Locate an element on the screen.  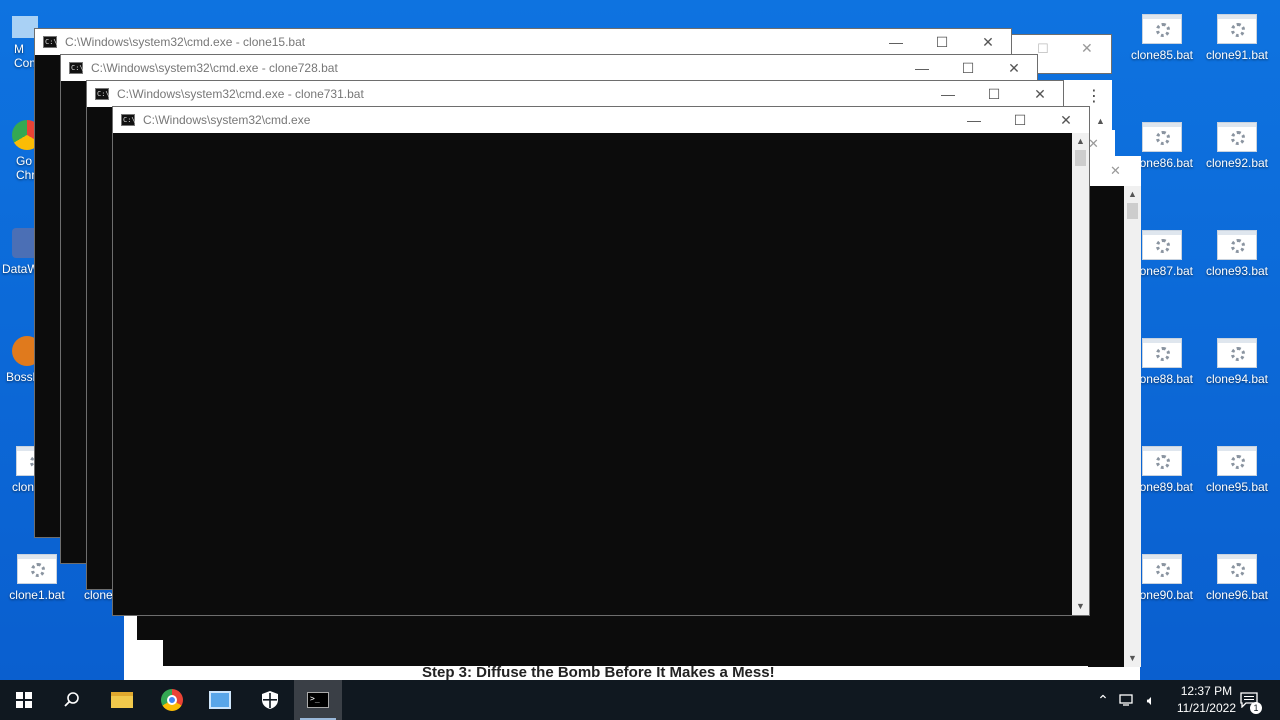
maximize-icon: ☐ is located at coordinates (1043, 48).